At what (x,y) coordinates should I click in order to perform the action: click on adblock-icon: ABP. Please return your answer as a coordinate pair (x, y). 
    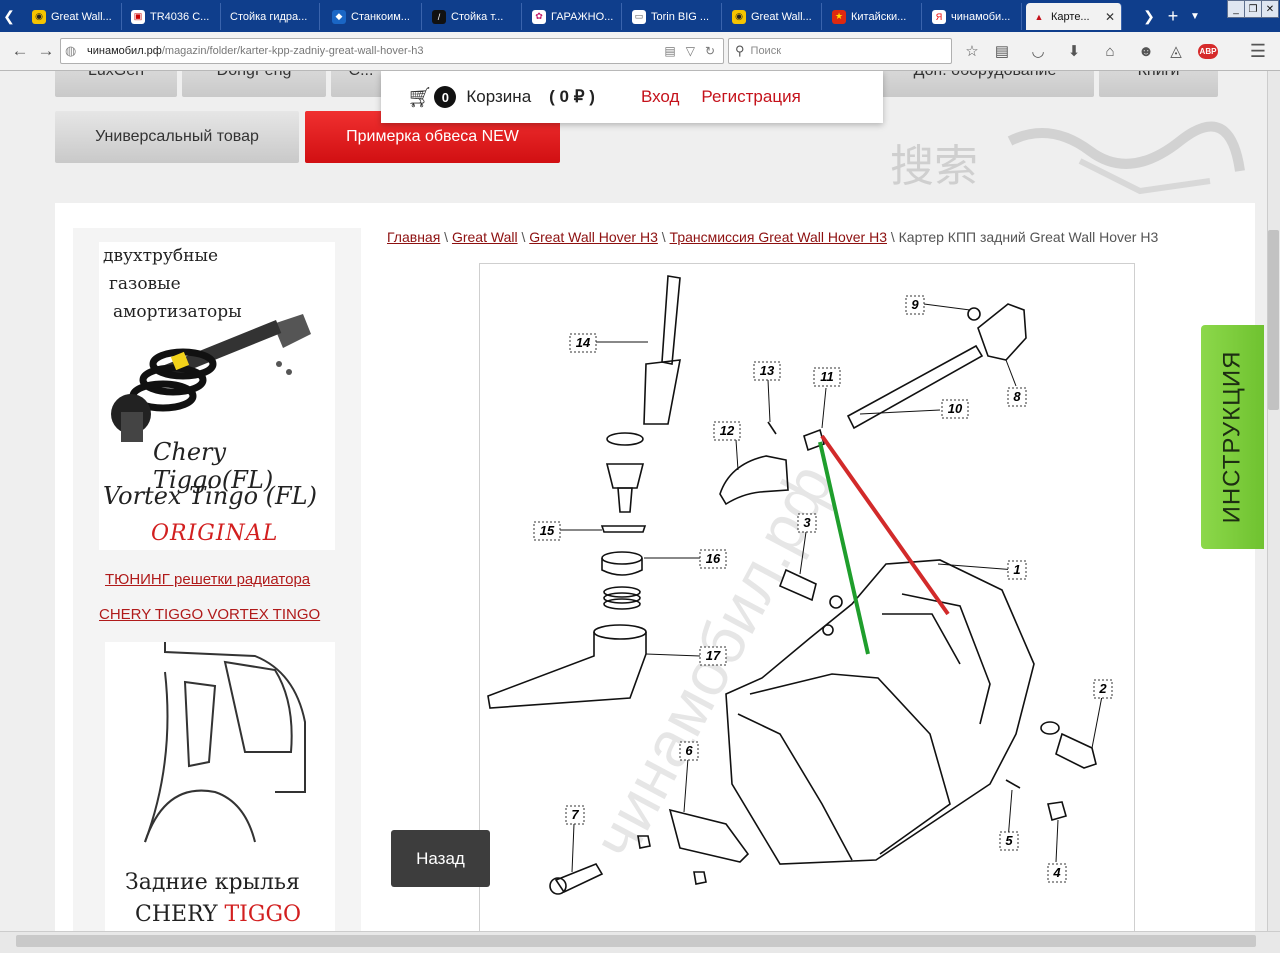
    Looking at the image, I should click on (1208, 51).